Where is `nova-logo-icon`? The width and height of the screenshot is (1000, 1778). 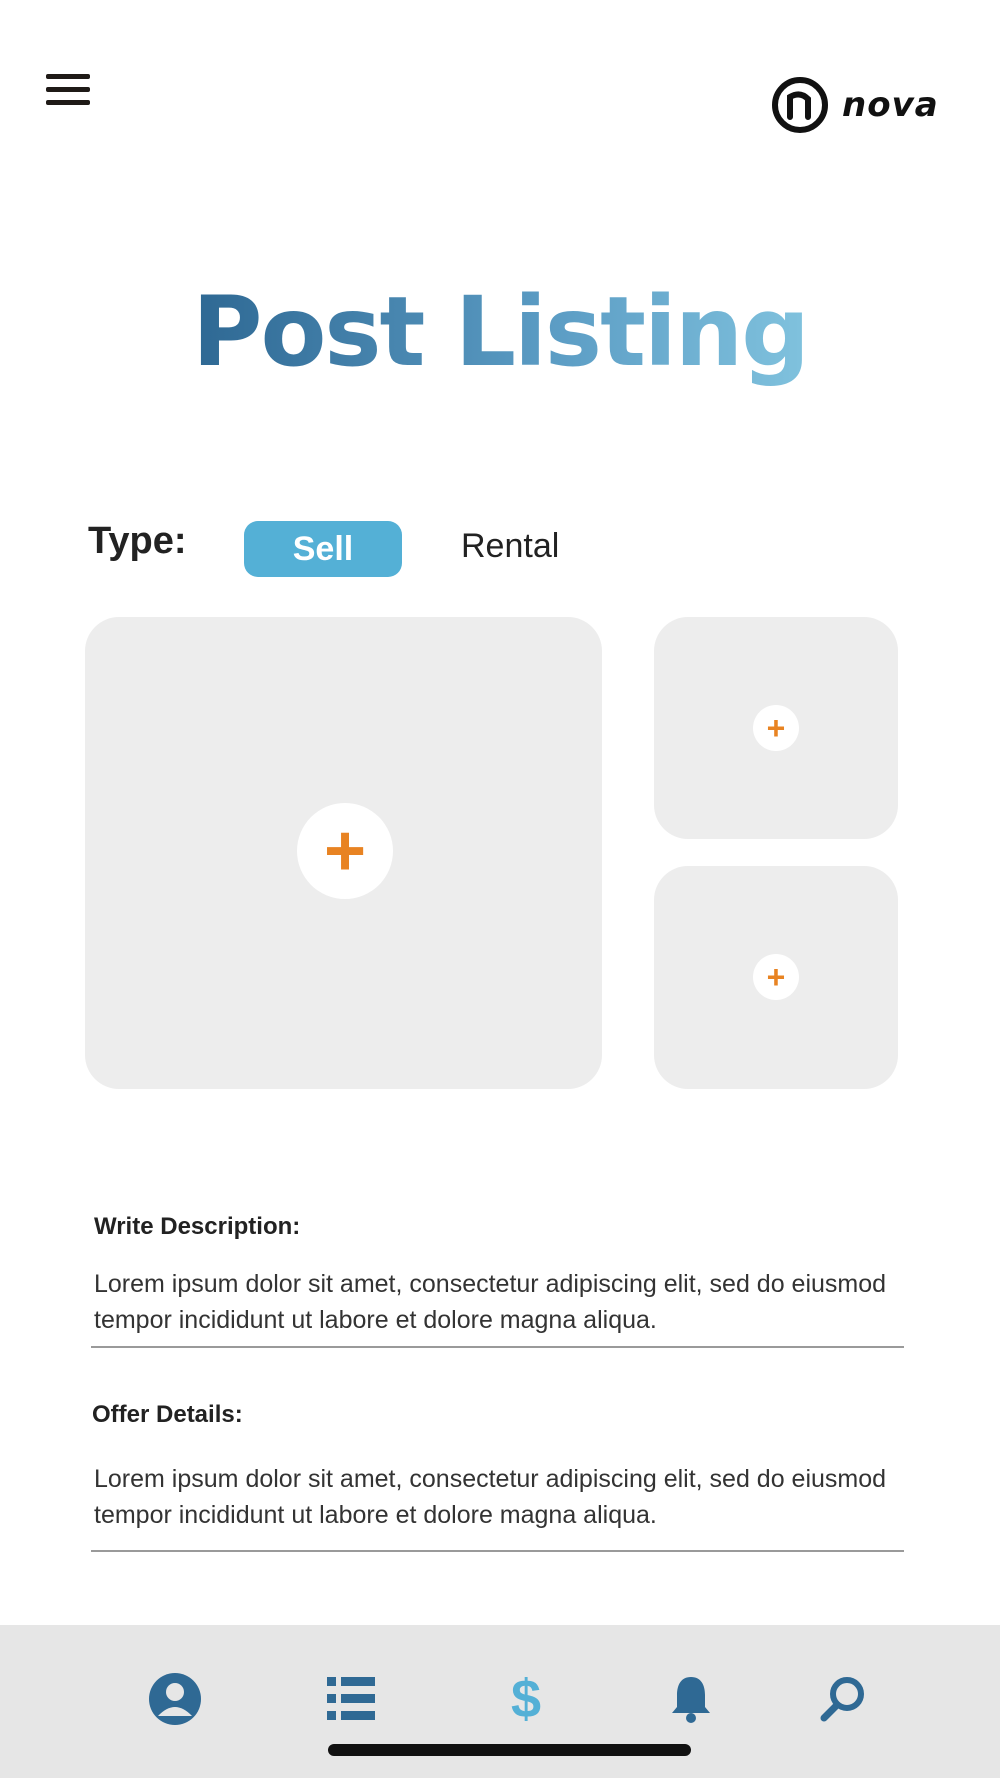 nova-logo-icon is located at coordinates (800, 105).